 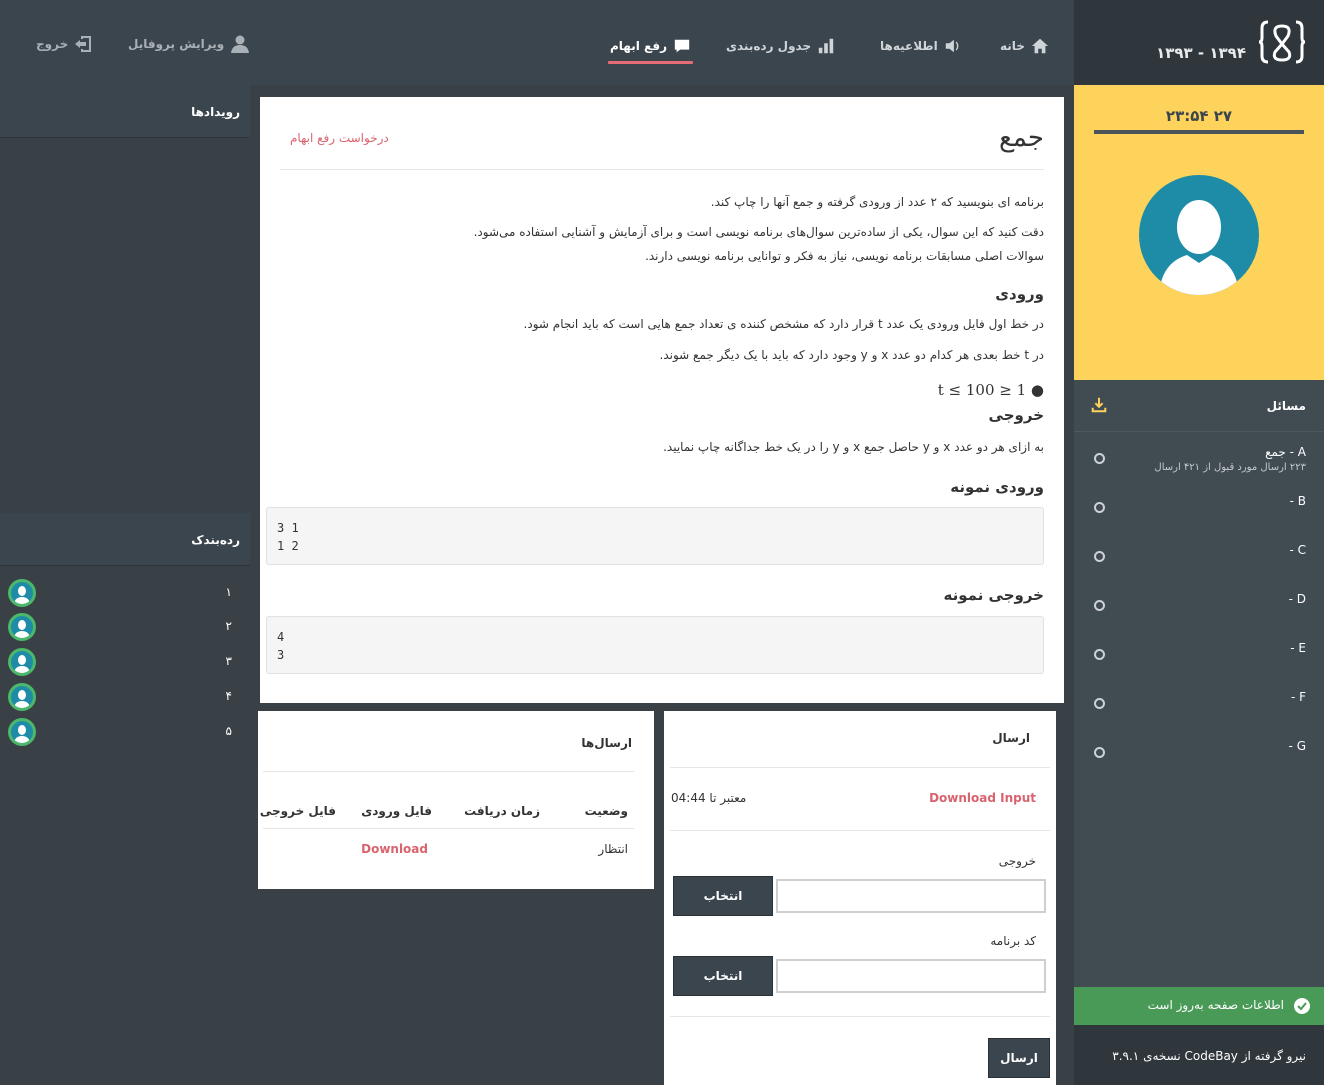 I want to click on countdown-timer: ۲۳:۵۴ ۲۷, so click(x=1199, y=116).